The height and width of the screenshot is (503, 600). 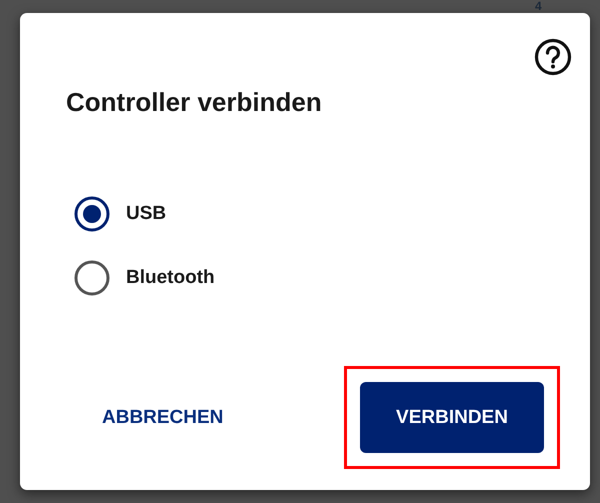 What do you see at coordinates (553, 57) in the screenshot?
I see `help-icon` at bounding box center [553, 57].